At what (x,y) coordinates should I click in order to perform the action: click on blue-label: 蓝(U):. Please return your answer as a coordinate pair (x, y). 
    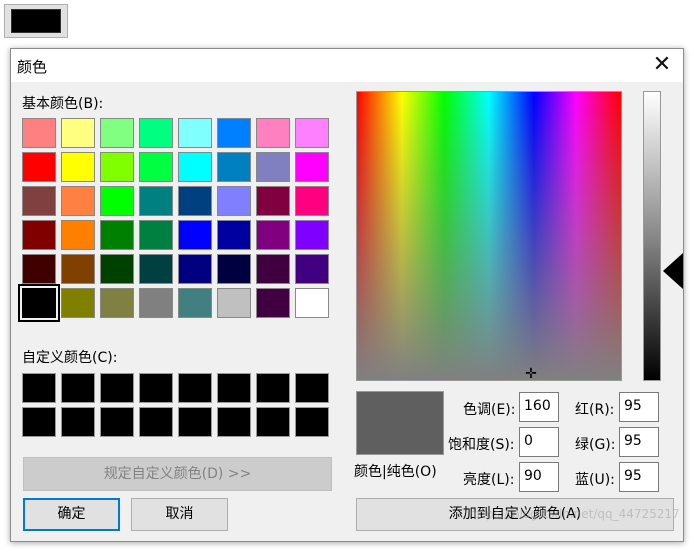
    Looking at the image, I should click on (595, 480).